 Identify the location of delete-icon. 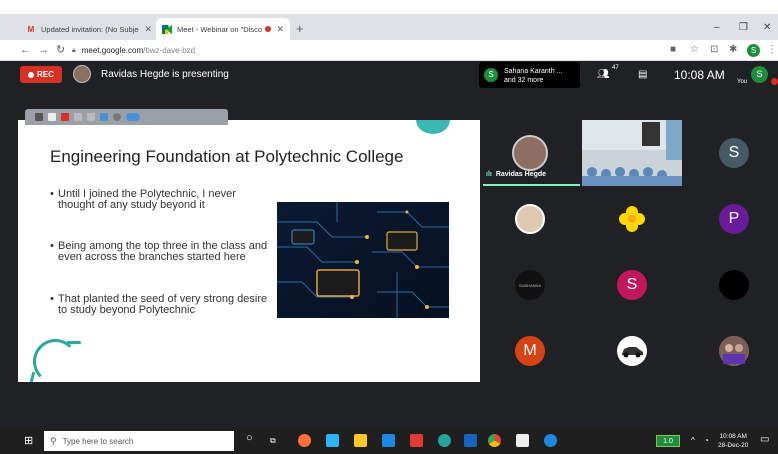
(65, 117).